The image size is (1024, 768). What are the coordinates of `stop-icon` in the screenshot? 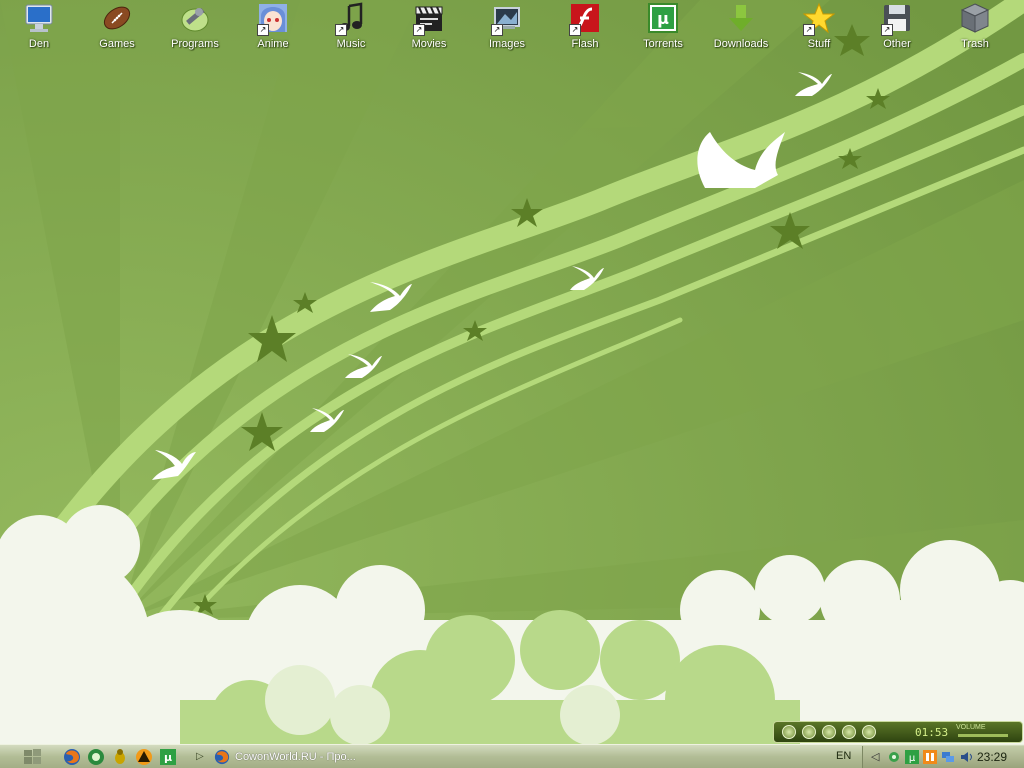 It's located at (829, 732).